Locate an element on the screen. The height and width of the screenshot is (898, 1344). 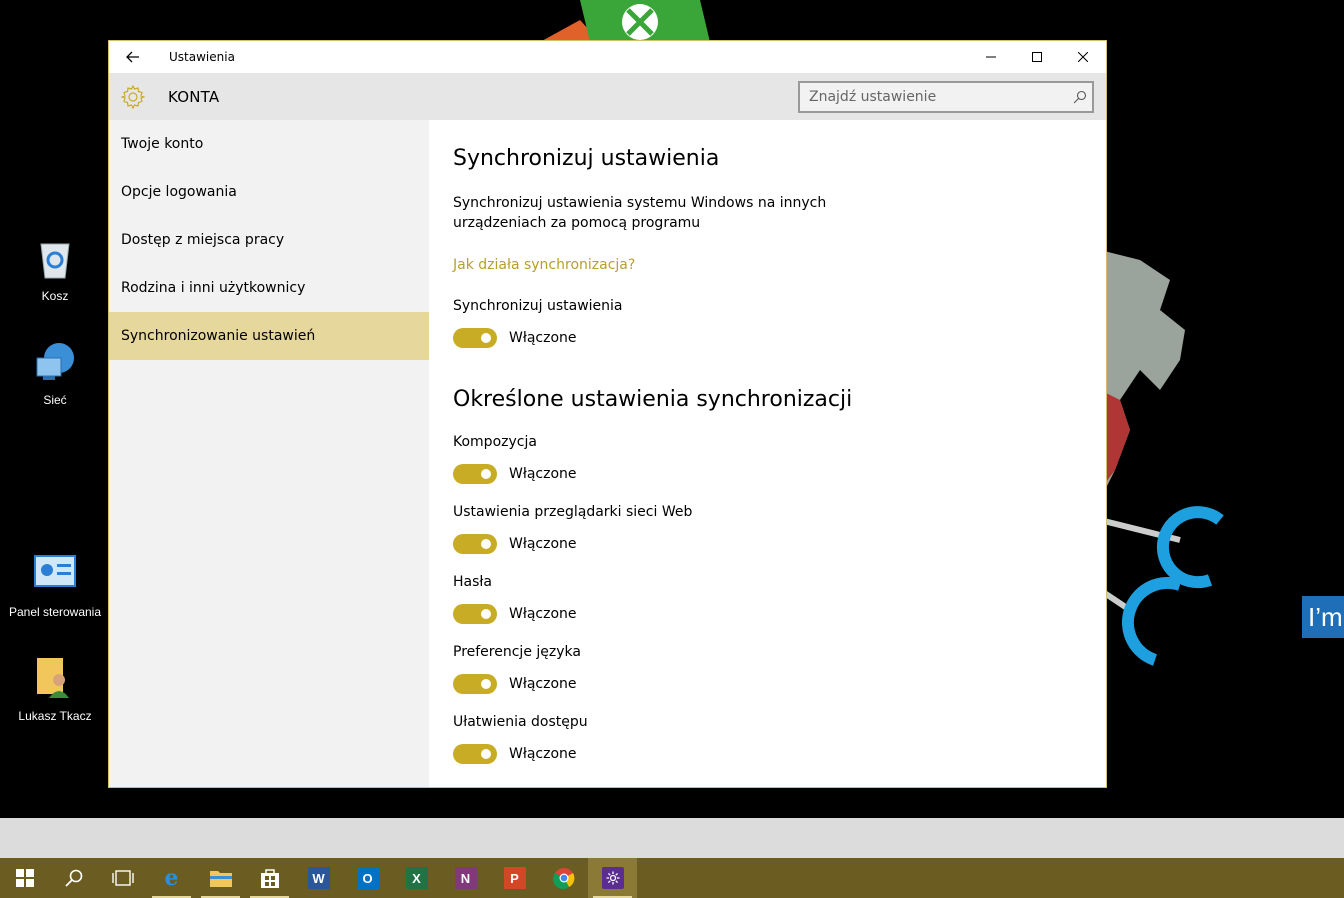
gear-icon is located at coordinates (133, 96).